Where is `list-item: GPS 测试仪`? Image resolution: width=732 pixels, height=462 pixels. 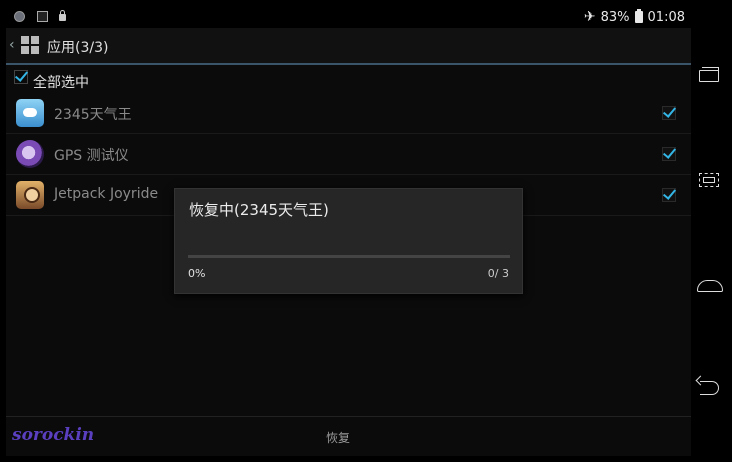
list-item: GPS 测试仪 is located at coordinates (348, 154).